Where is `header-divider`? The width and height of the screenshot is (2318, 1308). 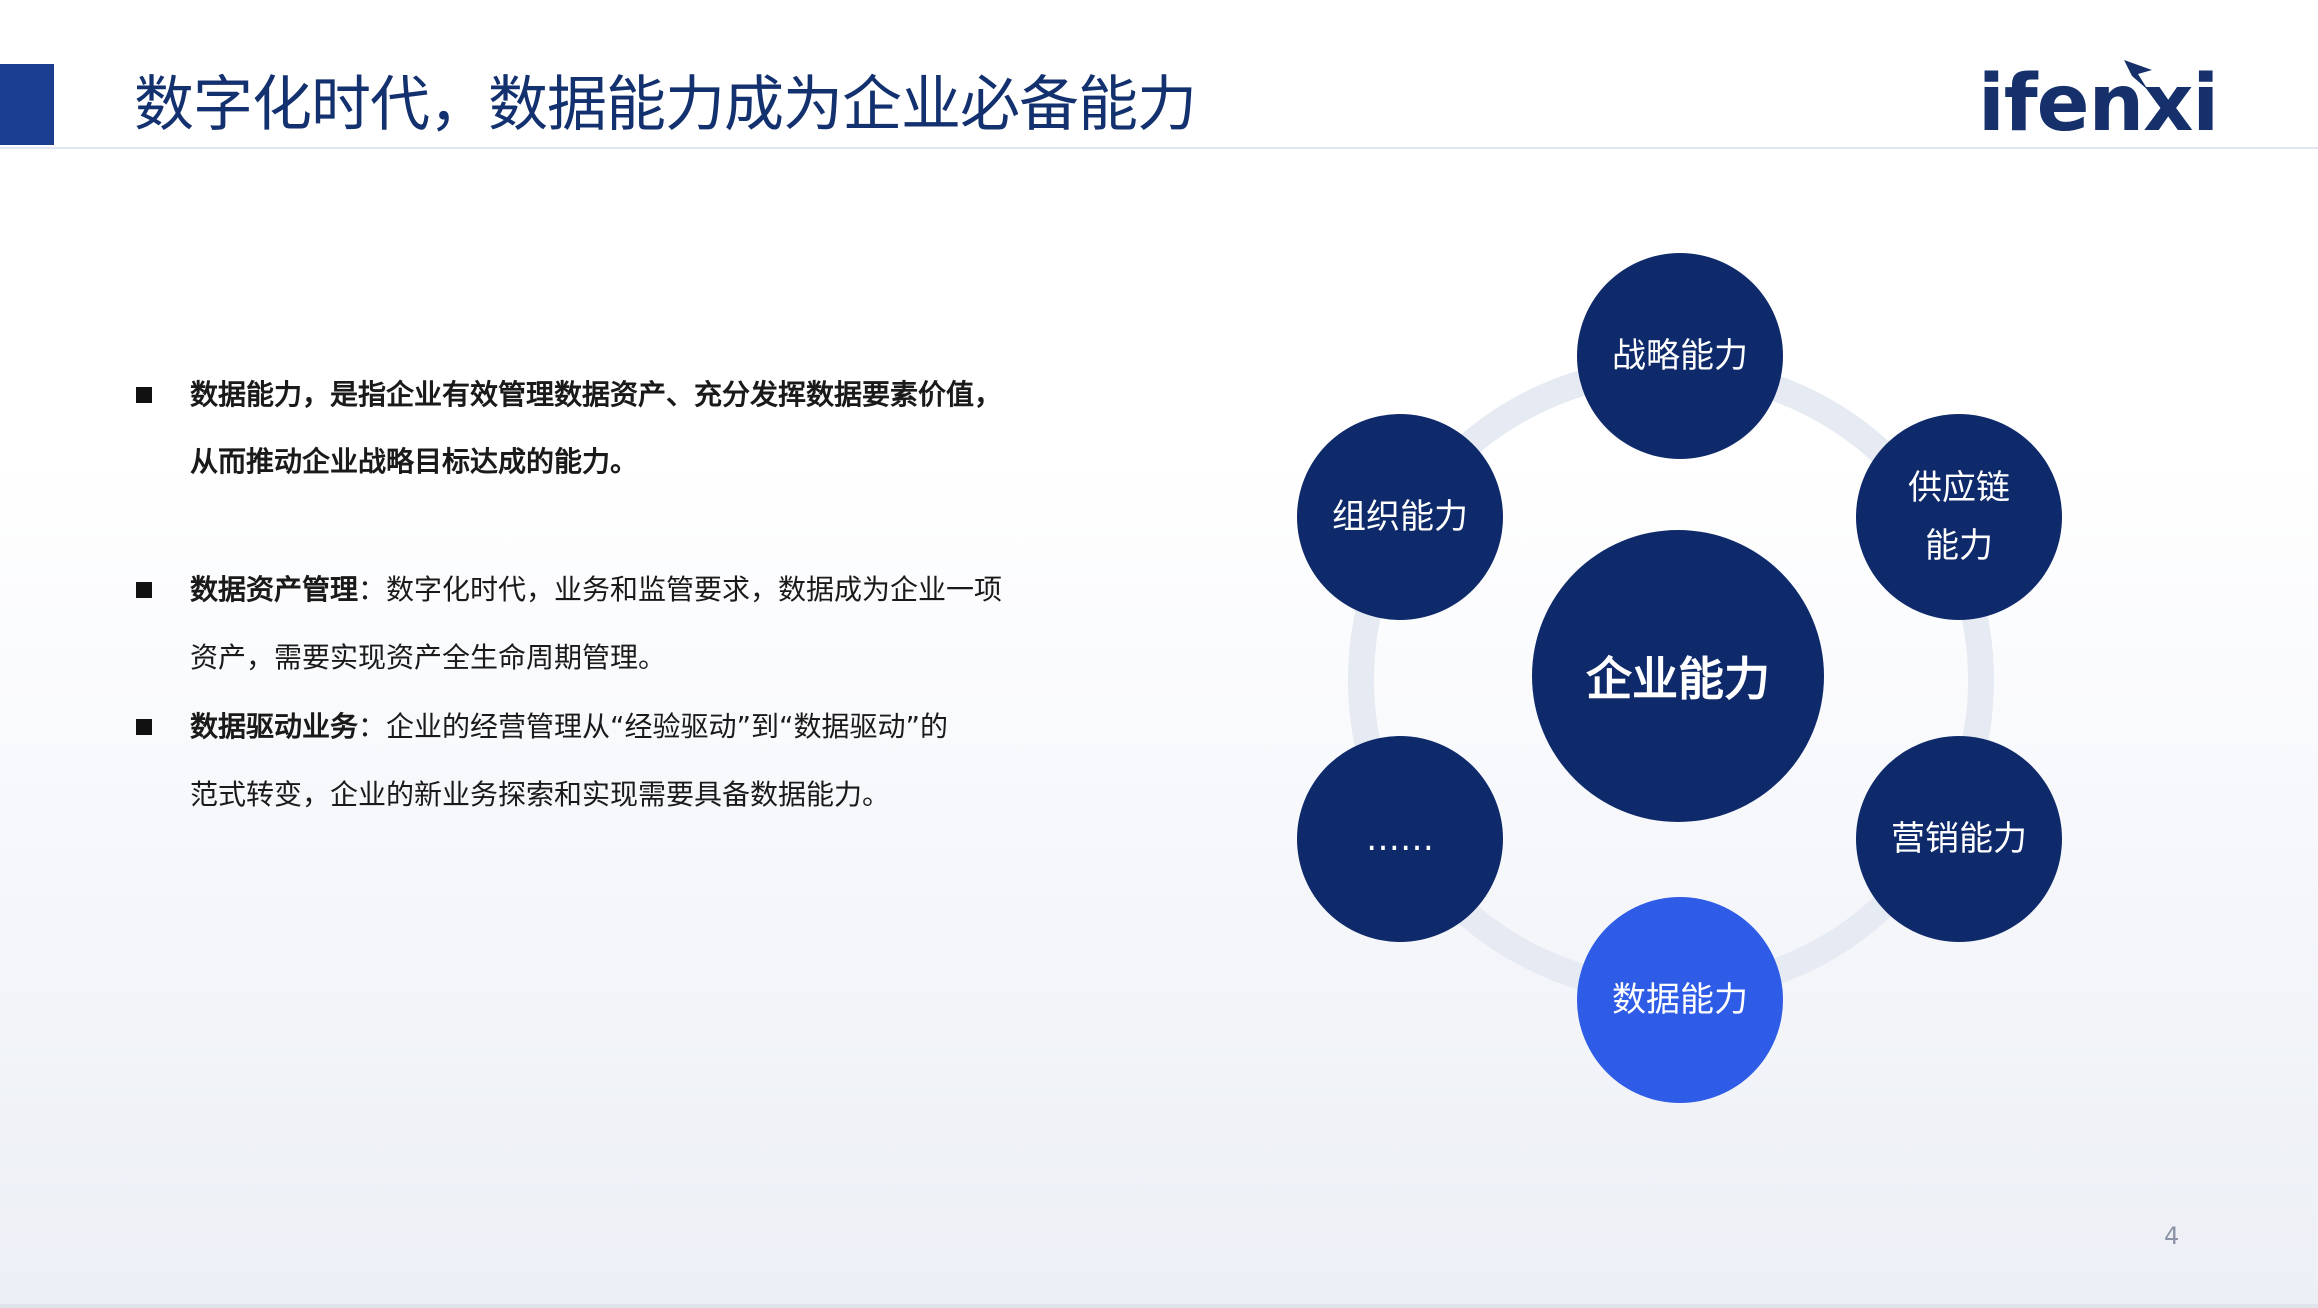
header-divider is located at coordinates (1159, 148).